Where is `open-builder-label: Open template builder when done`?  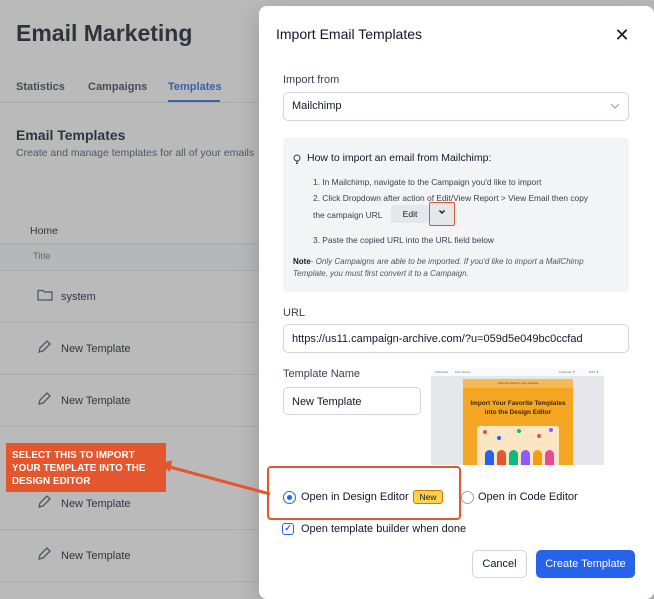 open-builder-label: Open template builder when done is located at coordinates (383, 529).